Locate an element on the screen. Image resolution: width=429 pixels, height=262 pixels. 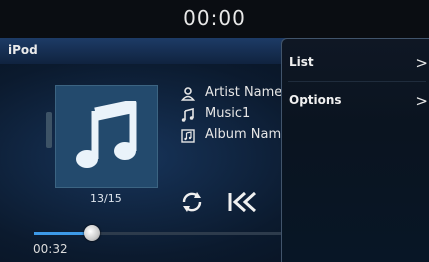
clock: 00:00 is located at coordinates (214, 18).